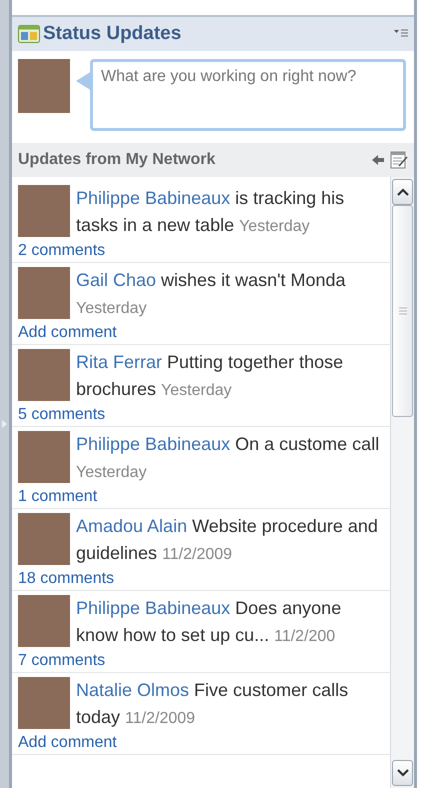  Describe the element at coordinates (116, 280) in the screenshot. I see `author-link: Gail Chao` at that location.